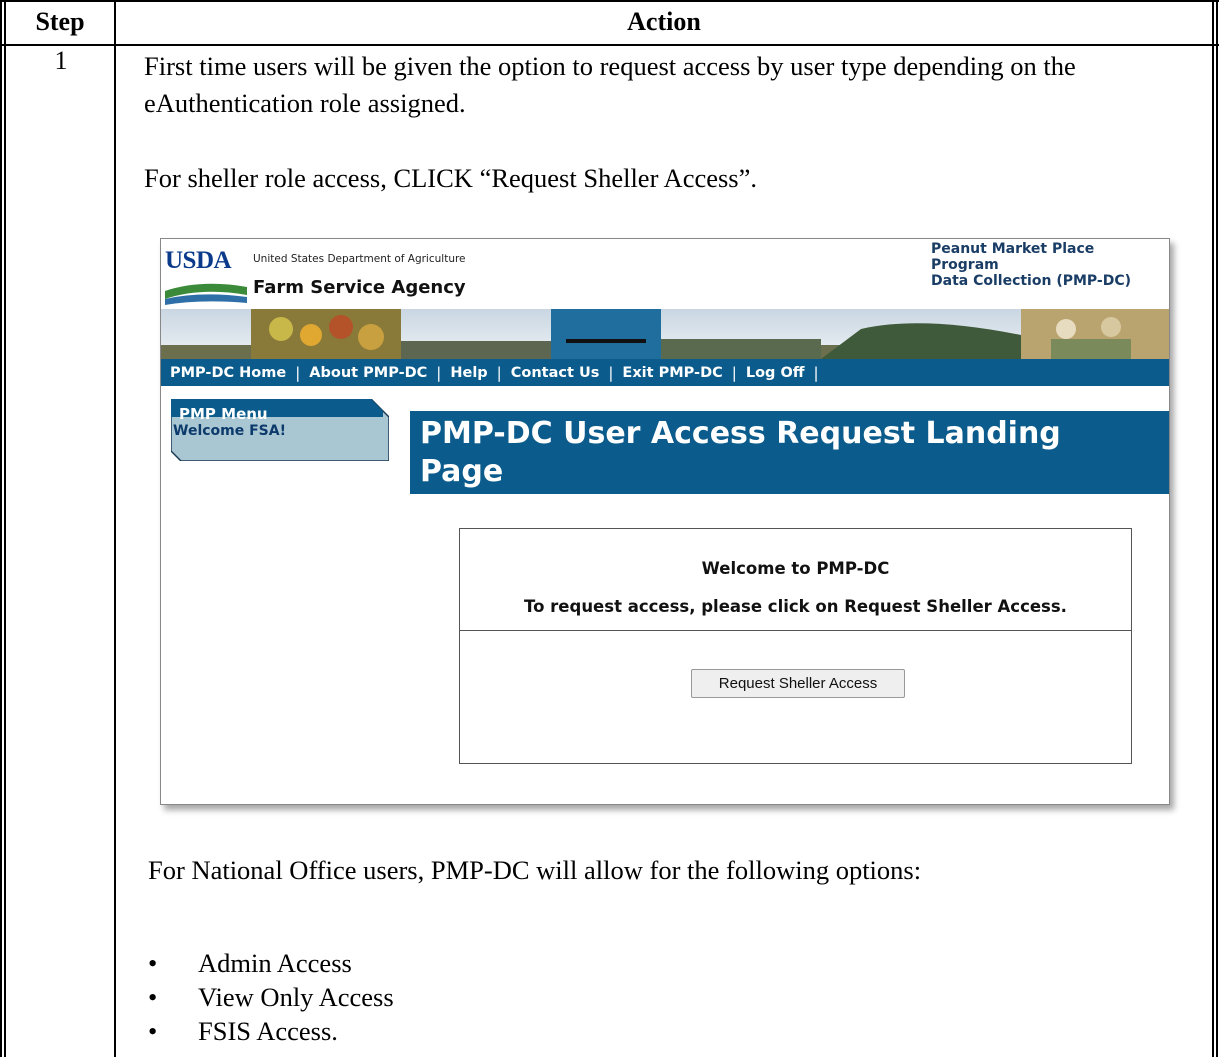 This screenshot has height=1057, width=1219. Describe the element at coordinates (229, 431) in the screenshot. I see `menu-welcome-text: Welcome FSA!` at that location.